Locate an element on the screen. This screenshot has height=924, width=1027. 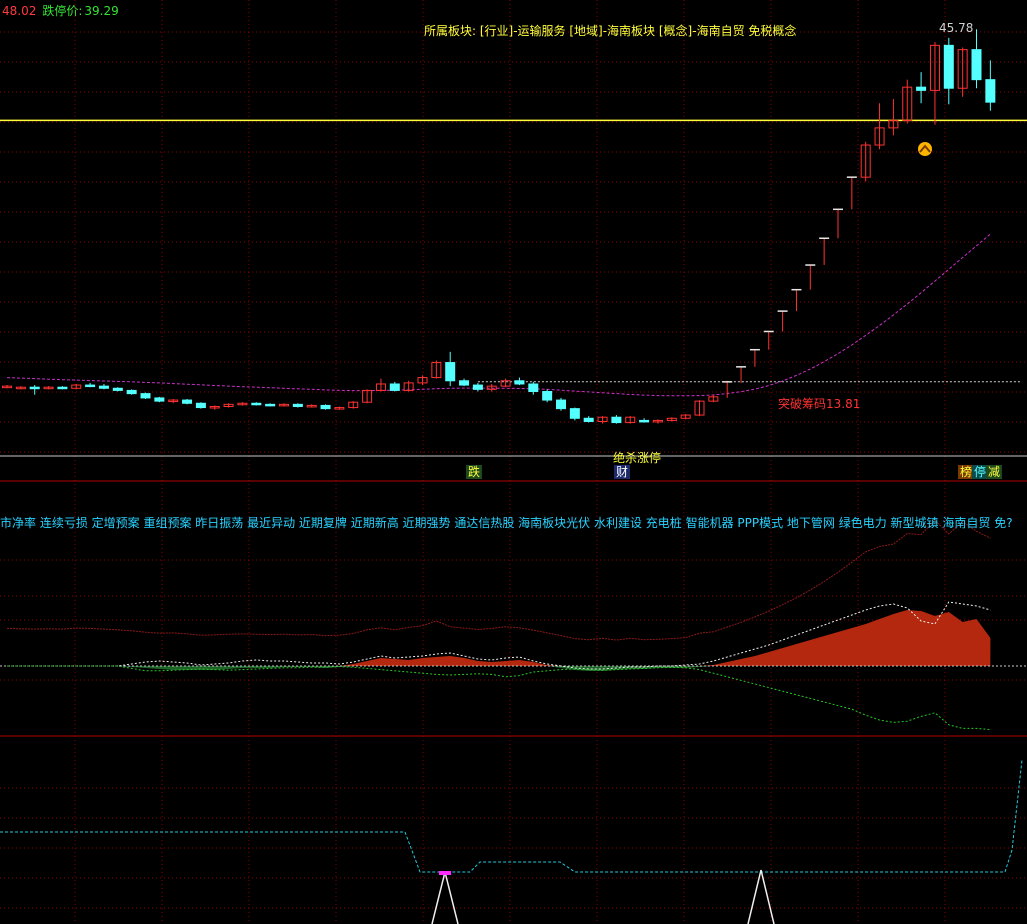
up-arrow-icon is located at coordinates (925, 149).